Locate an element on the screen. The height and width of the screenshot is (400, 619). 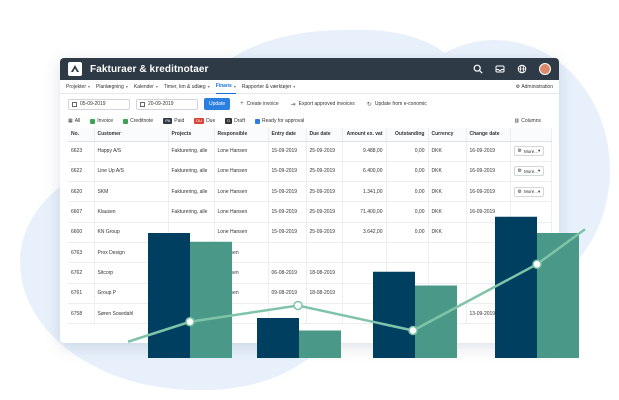
search-icon is located at coordinates (478, 69).